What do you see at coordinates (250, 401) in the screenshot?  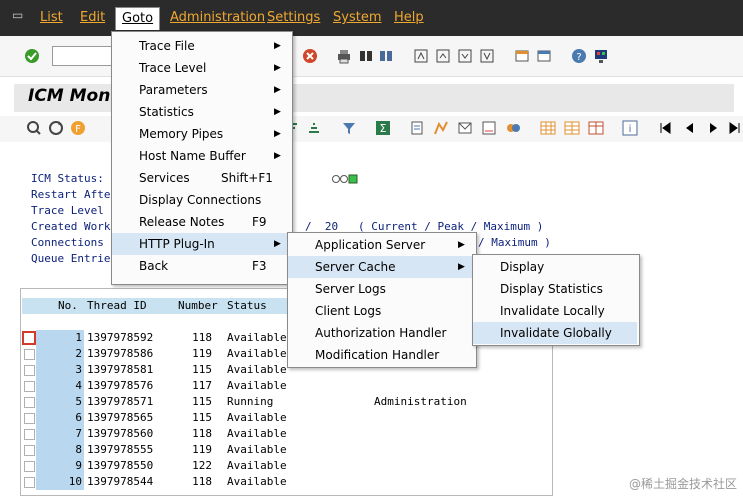 I see `cell-status: Running` at bounding box center [250, 401].